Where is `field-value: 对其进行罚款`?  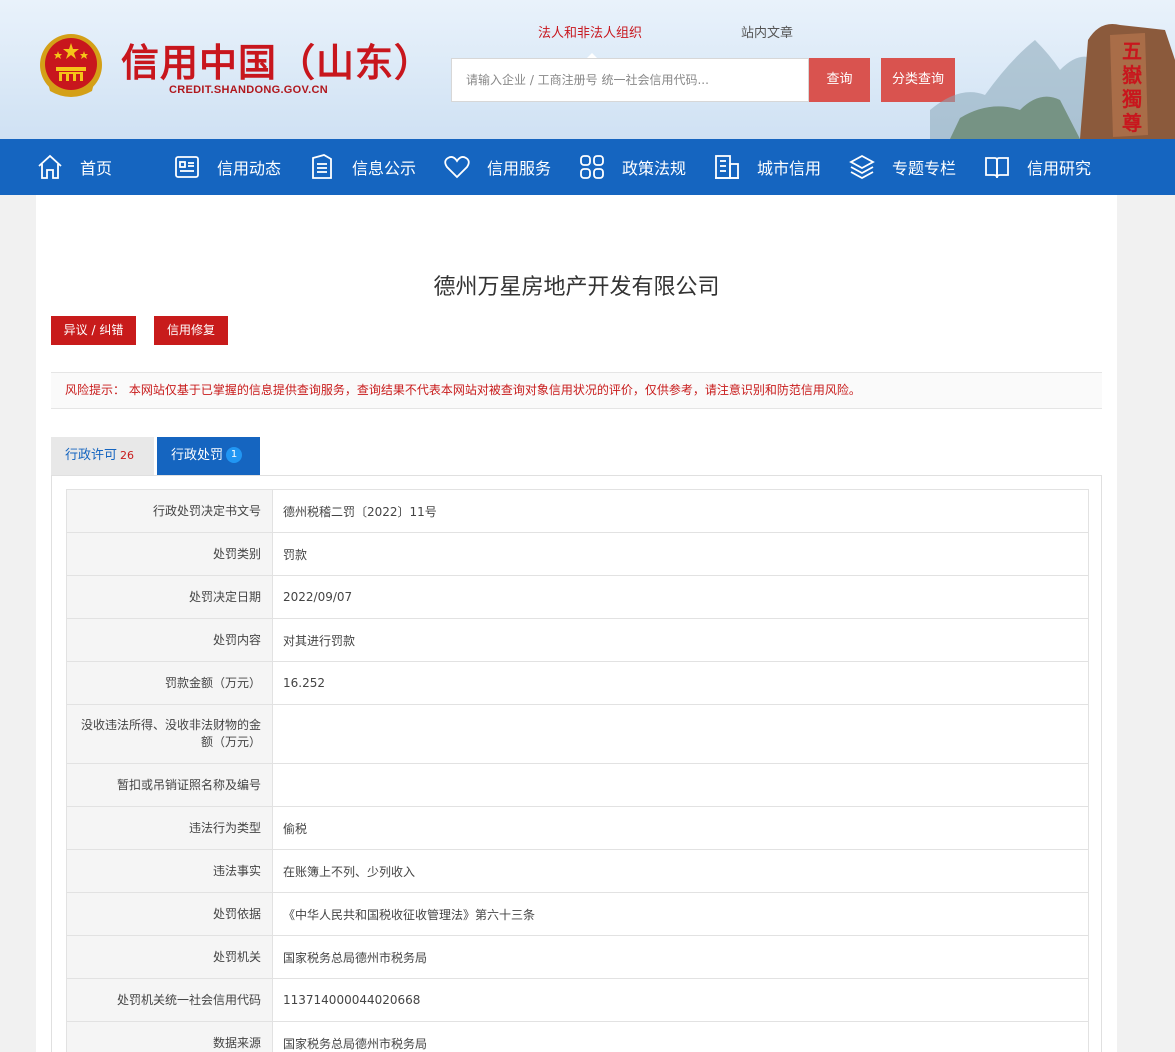
field-value: 对其进行罚款 is located at coordinates (680, 640).